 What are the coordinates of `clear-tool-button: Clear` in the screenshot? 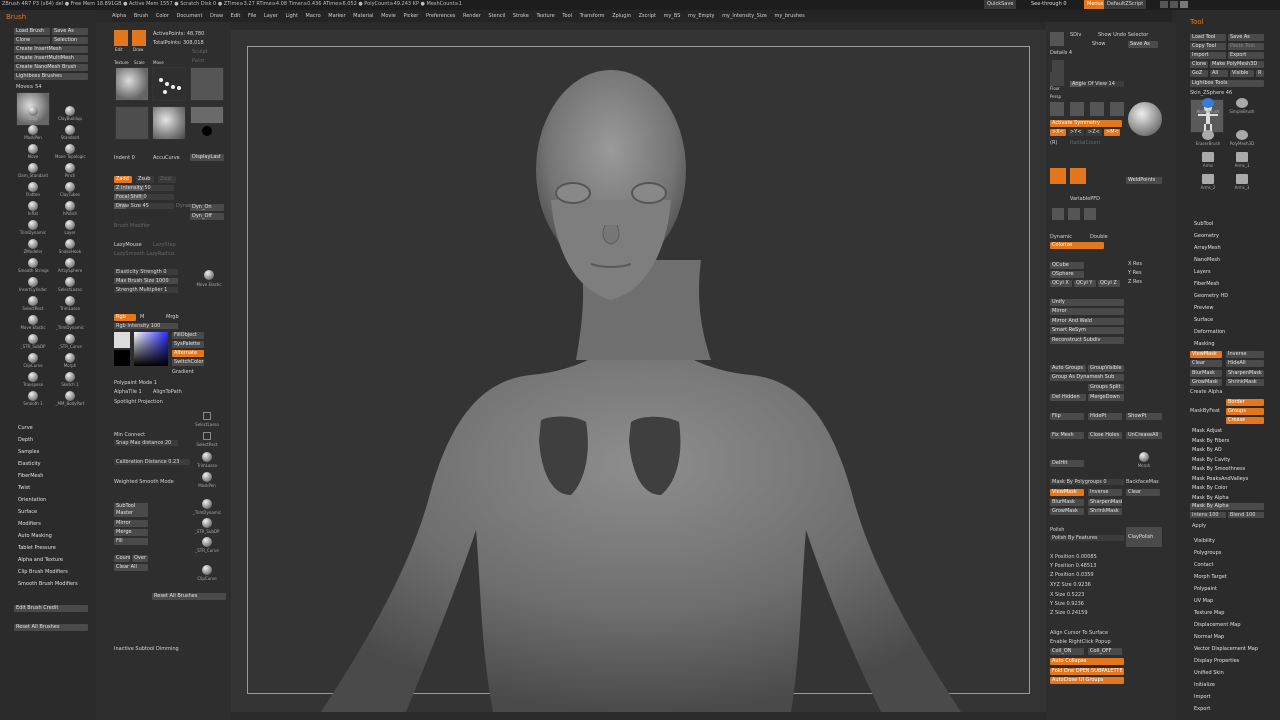 It's located at (1206, 363).